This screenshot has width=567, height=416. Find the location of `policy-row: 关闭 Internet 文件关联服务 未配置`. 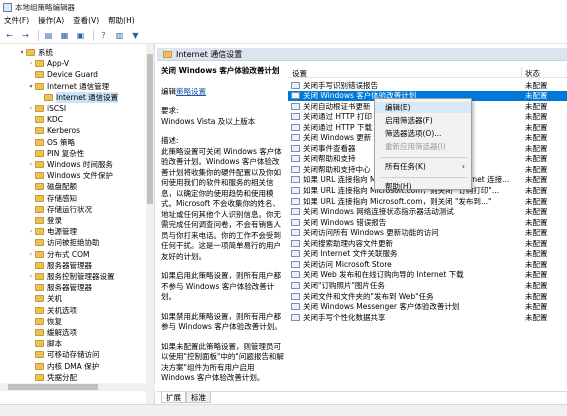

policy-row: 关闭 Internet 文件关联服务 未配置 is located at coordinates (427, 254).